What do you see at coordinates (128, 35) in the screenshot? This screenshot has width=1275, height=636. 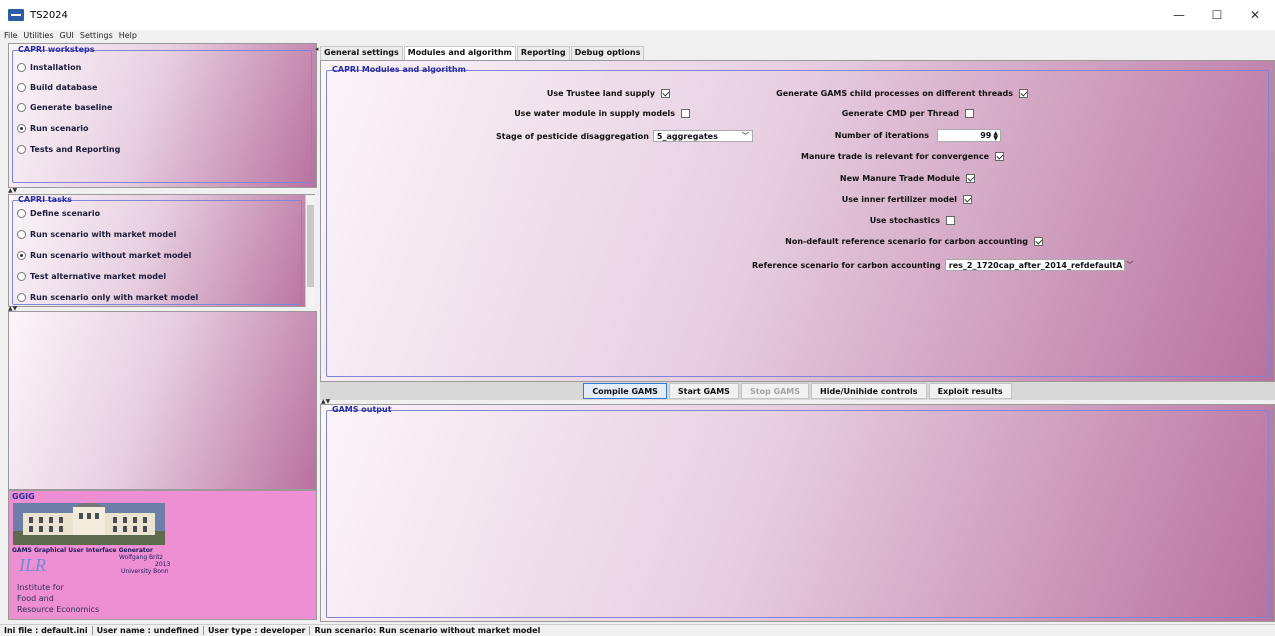 I see `menu-help: Help` at bounding box center [128, 35].